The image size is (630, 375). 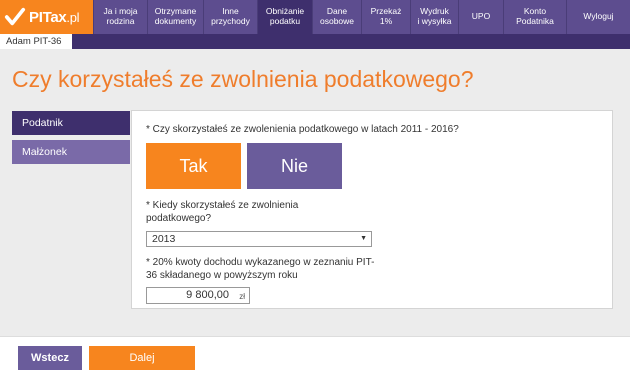 I want to click on nav-item-personal-data: Dane osobowe, so click(x=336, y=17).